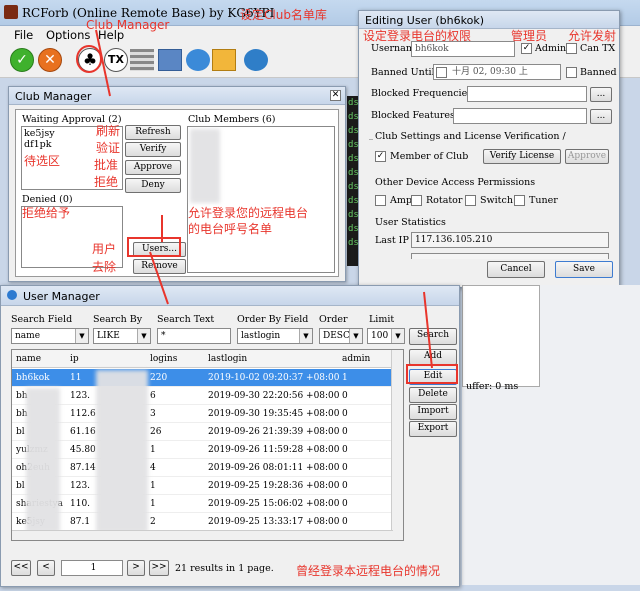  Describe the element at coordinates (106, 182) in the screenshot. I see `annotation-deny: 拒绝` at that location.